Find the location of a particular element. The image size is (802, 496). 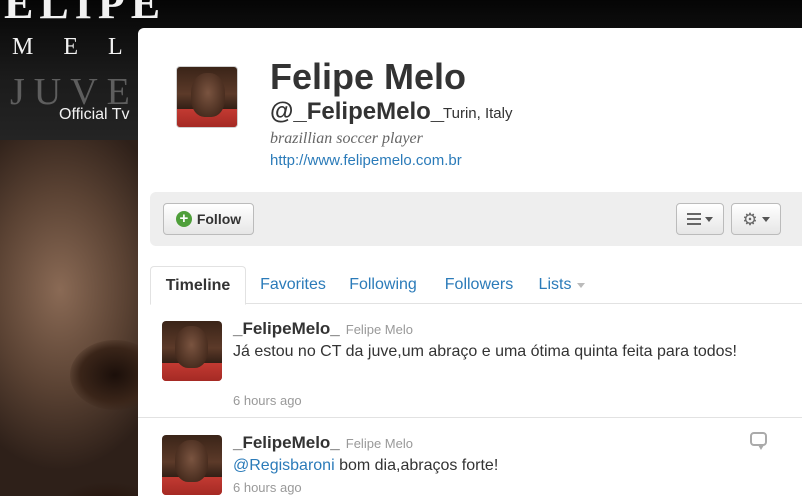

profile-name: Felipe Melo is located at coordinates (368, 76).